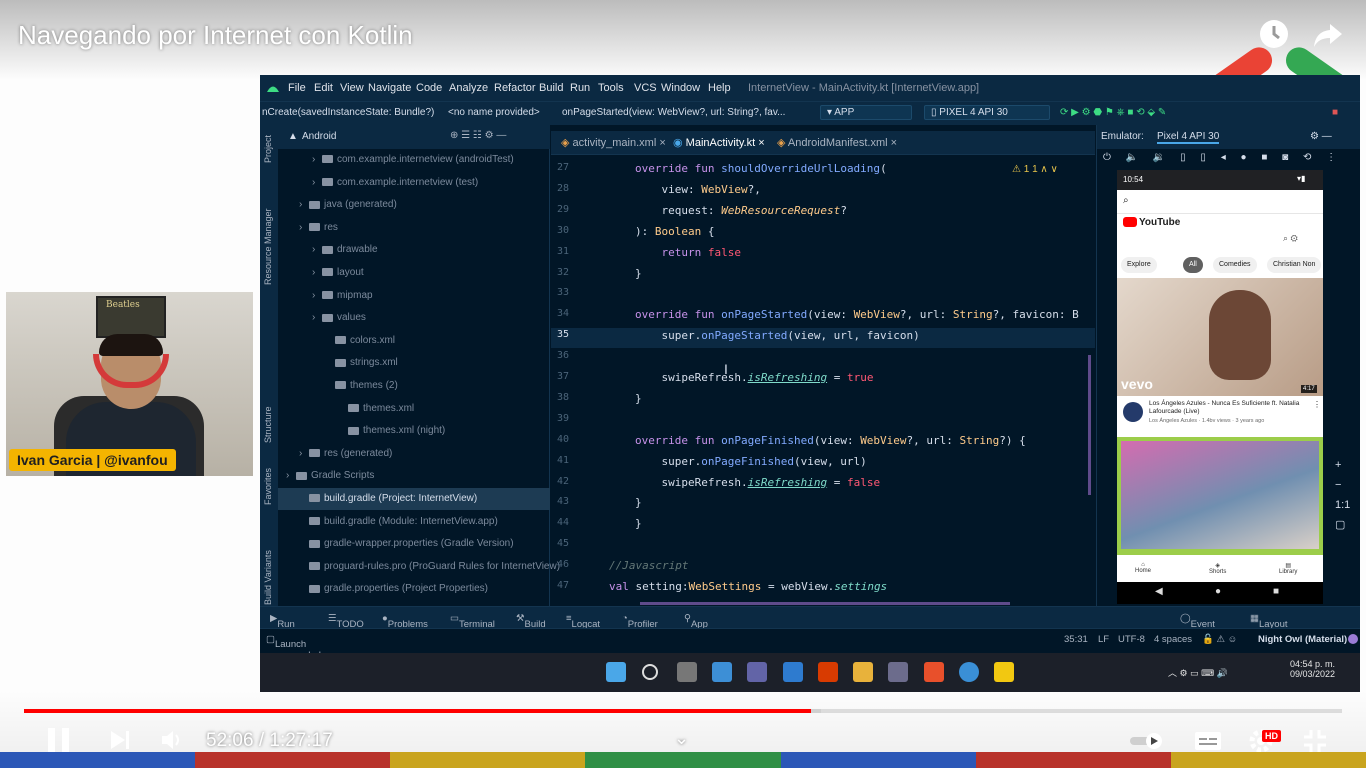 Image resolution: width=1366 pixels, height=768 pixels. I want to click on run-config-select: ▾ APP, so click(866, 112).